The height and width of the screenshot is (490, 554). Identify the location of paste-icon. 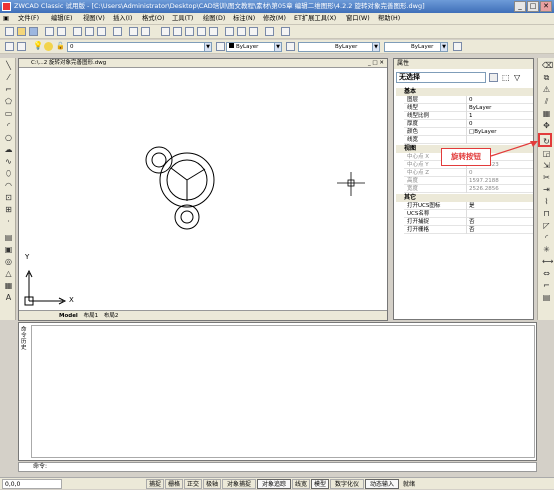
(101, 31).